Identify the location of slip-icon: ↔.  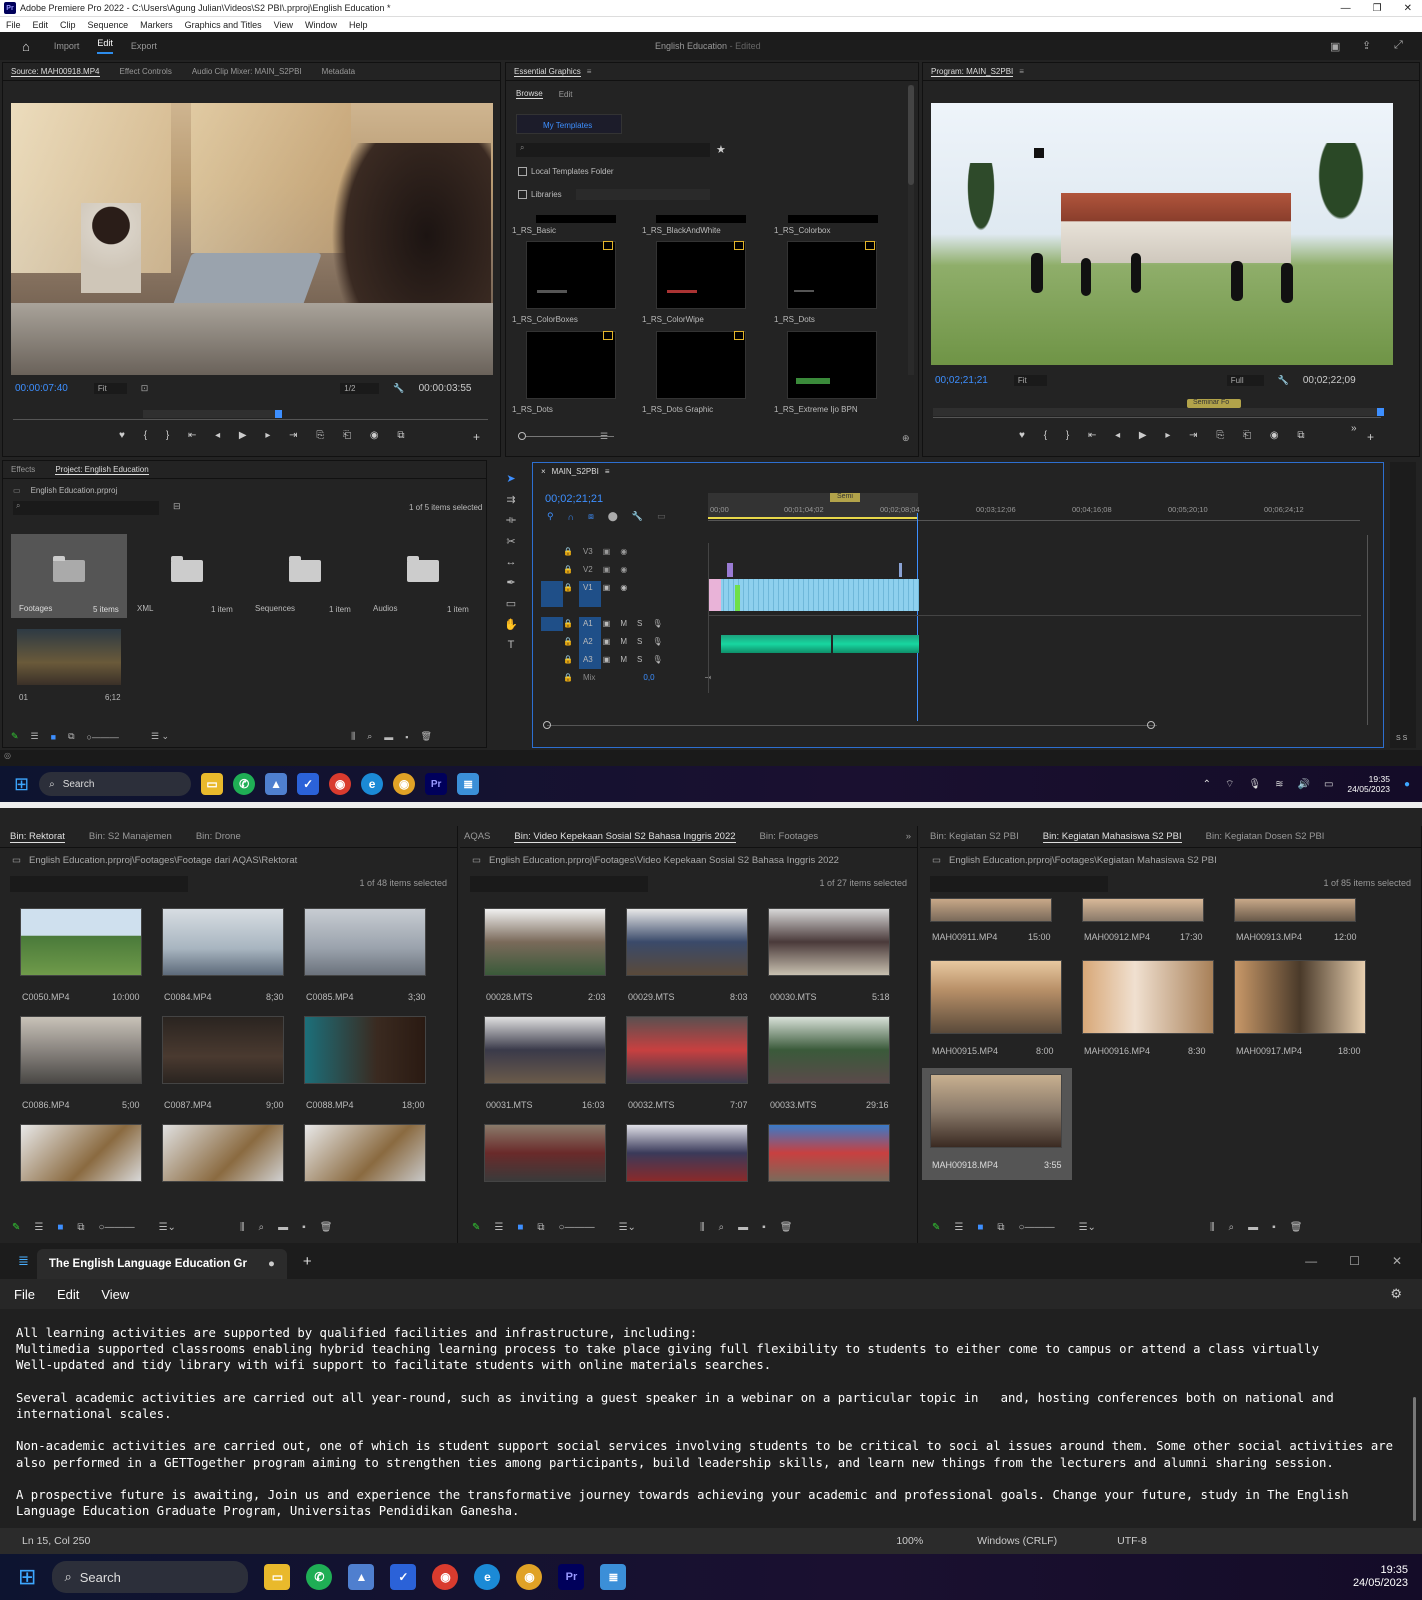
(511, 562).